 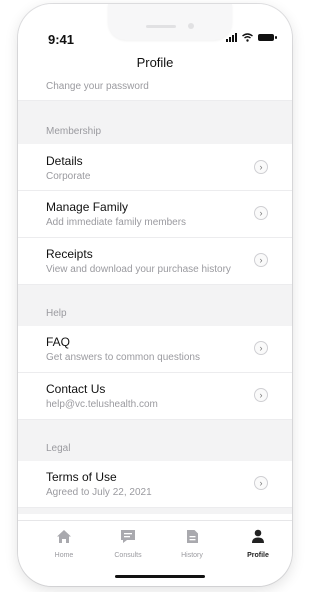 What do you see at coordinates (155, 484) in the screenshot?
I see `list-item-terms-of-use: Terms of Use Agreed to July 22, 2021 ›` at bounding box center [155, 484].